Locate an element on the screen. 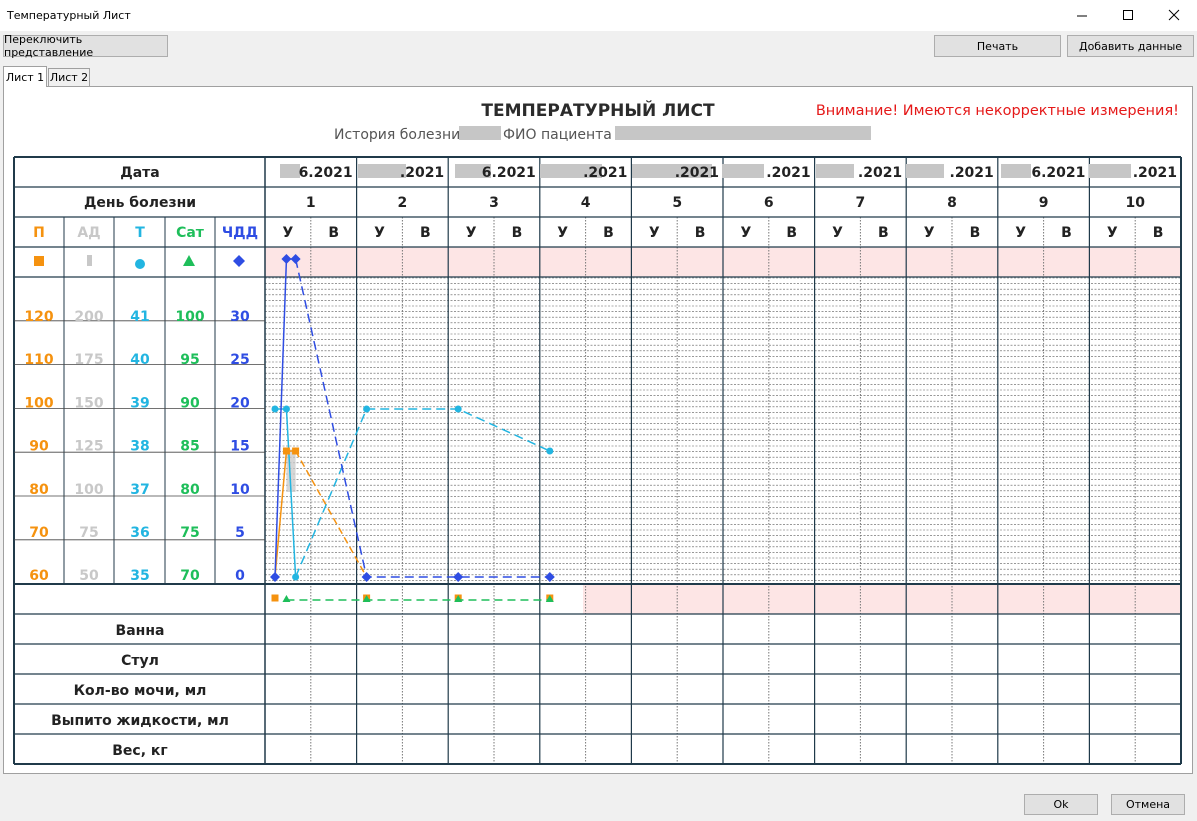 Image resolution: width=1197 pixels, height=821 pixels. scale-value: 10 is located at coordinates (240, 490).